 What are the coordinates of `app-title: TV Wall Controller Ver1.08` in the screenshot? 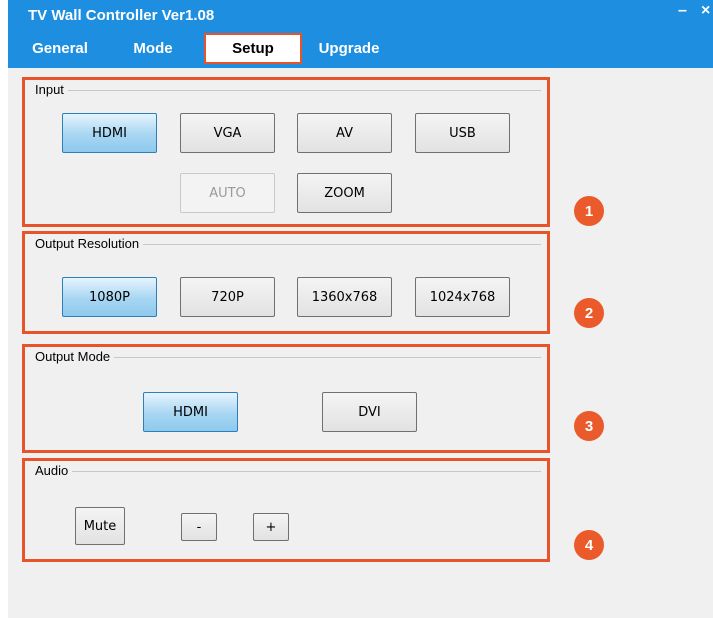 It's located at (121, 15).